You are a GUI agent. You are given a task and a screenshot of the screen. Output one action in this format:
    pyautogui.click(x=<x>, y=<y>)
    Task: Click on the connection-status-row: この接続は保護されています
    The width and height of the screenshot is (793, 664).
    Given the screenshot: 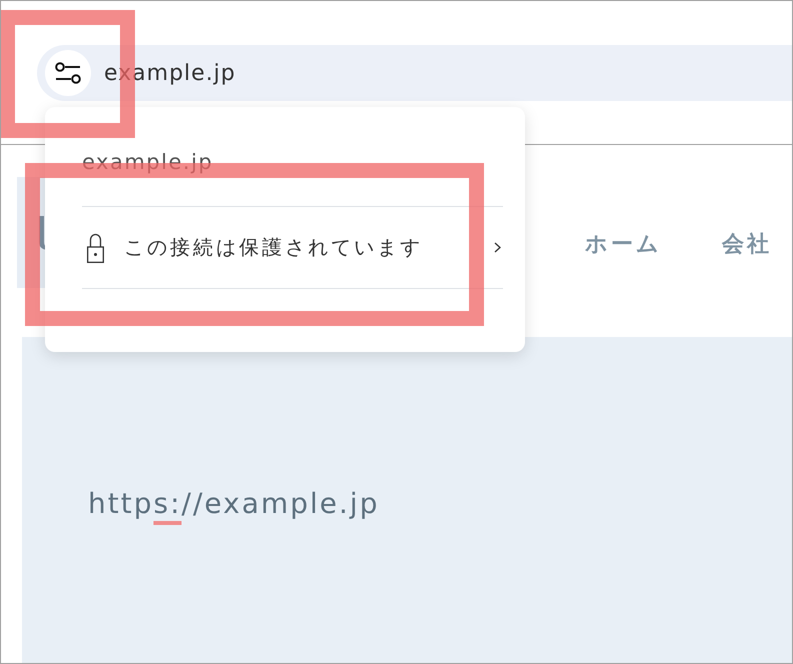 What is the action you would take?
    pyautogui.click(x=292, y=247)
    